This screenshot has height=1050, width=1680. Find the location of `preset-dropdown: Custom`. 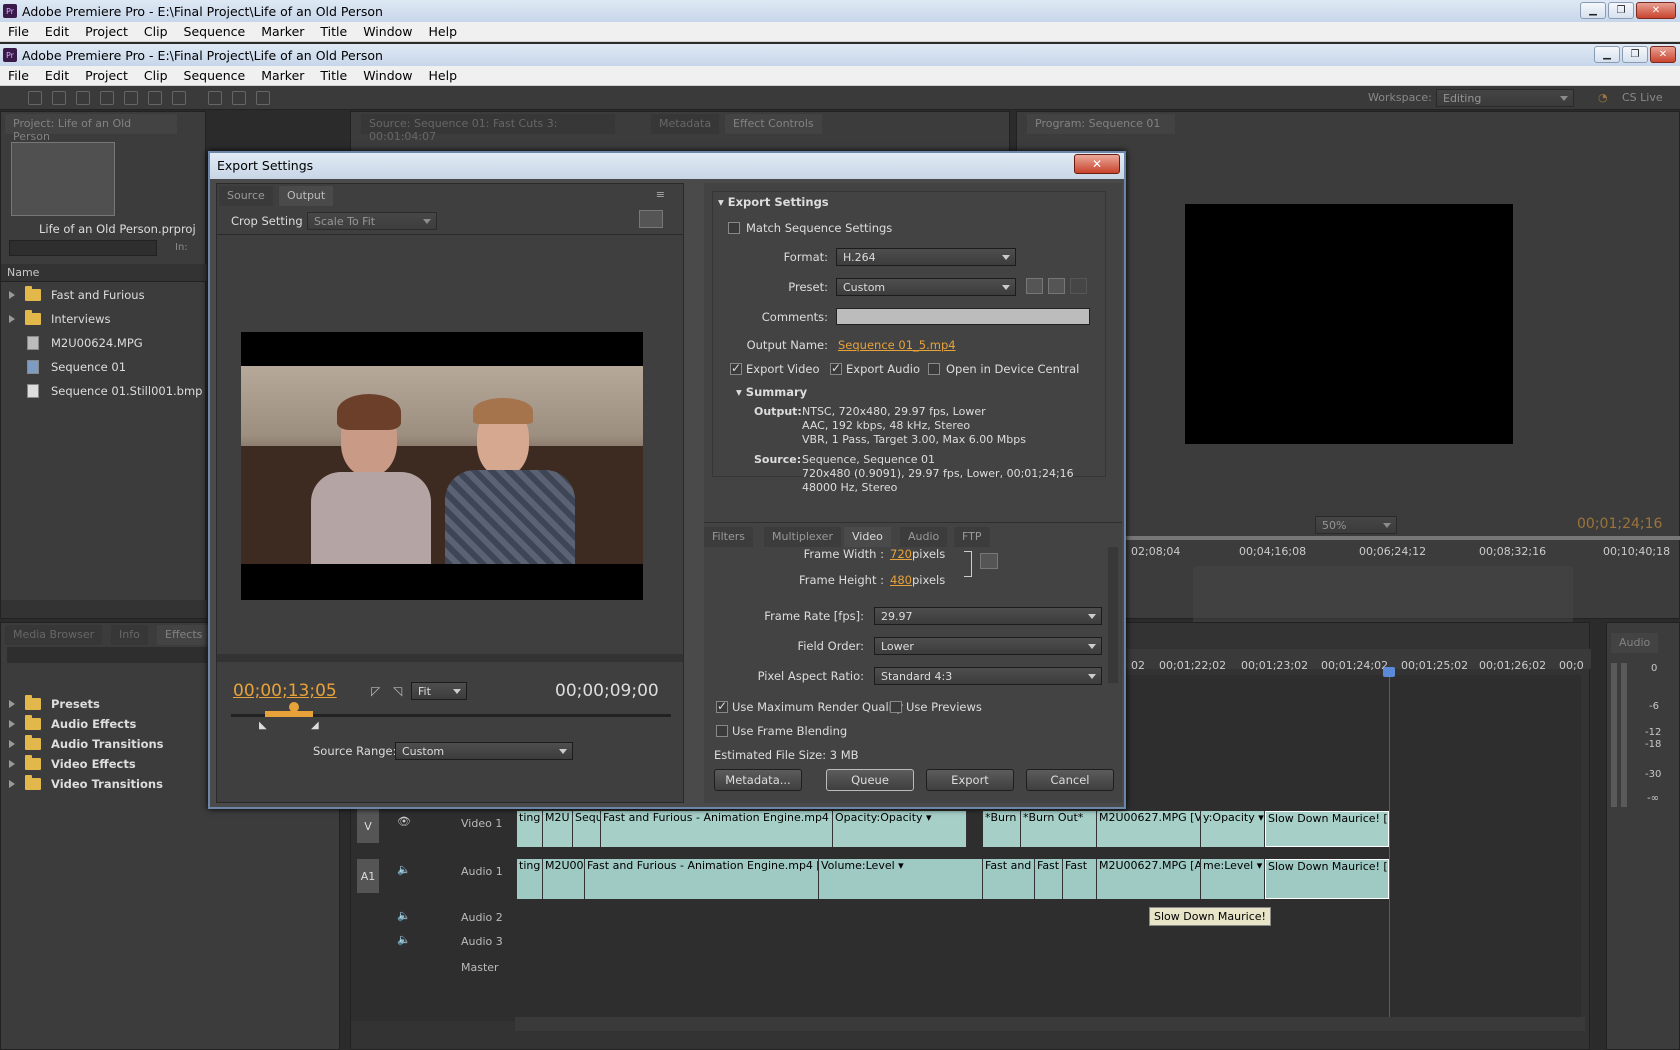

preset-dropdown: Custom is located at coordinates (926, 287).